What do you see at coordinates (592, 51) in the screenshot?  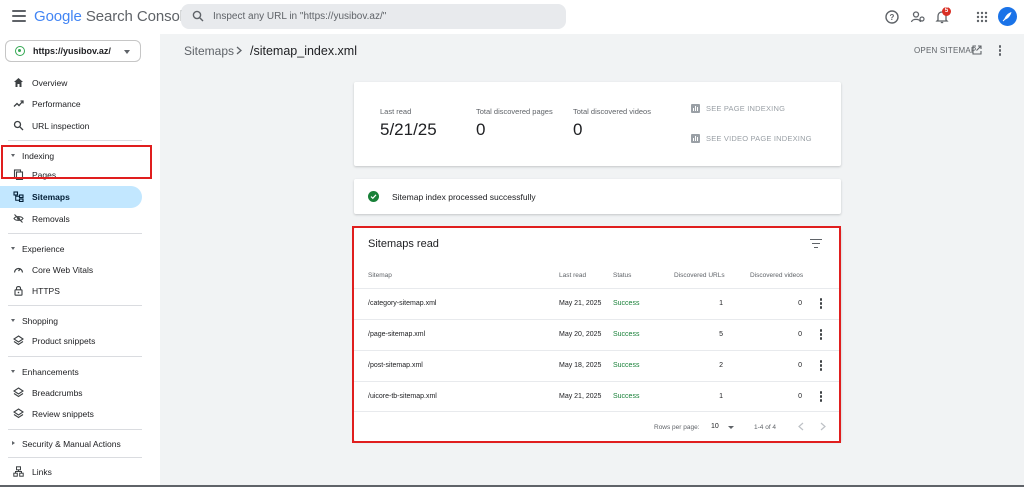 I see `page-header: Sitemaps /sitemap_index.xml OPEN SITEMAP` at bounding box center [592, 51].